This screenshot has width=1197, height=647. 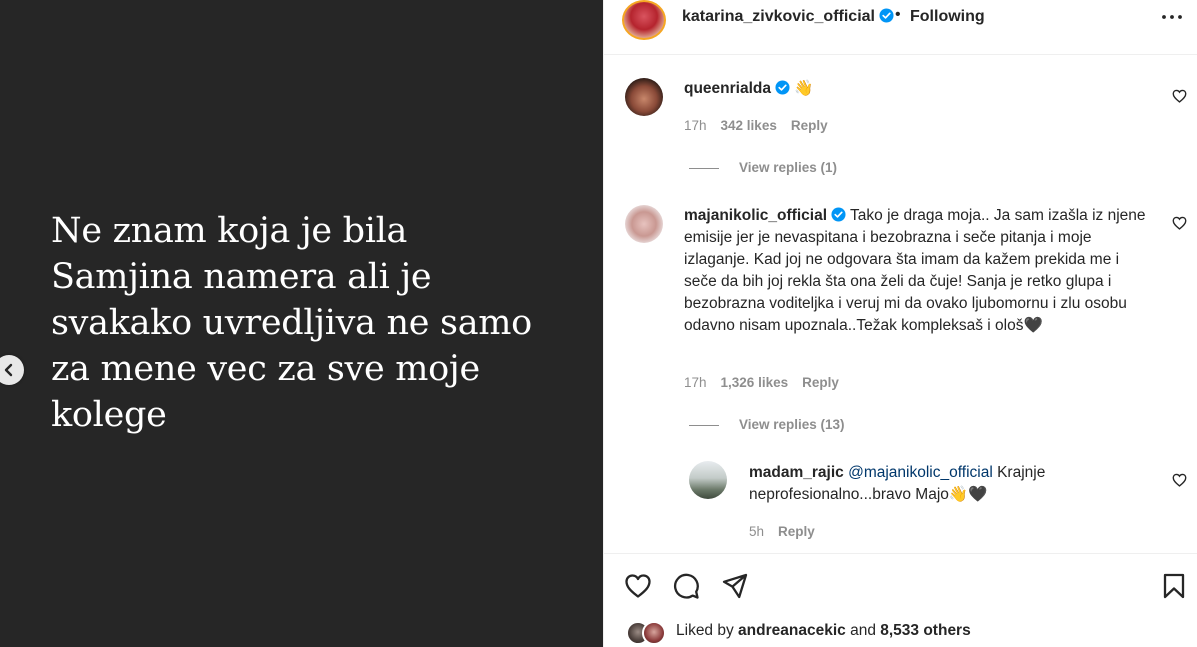 I want to click on heart-icon, so click(x=638, y=586).